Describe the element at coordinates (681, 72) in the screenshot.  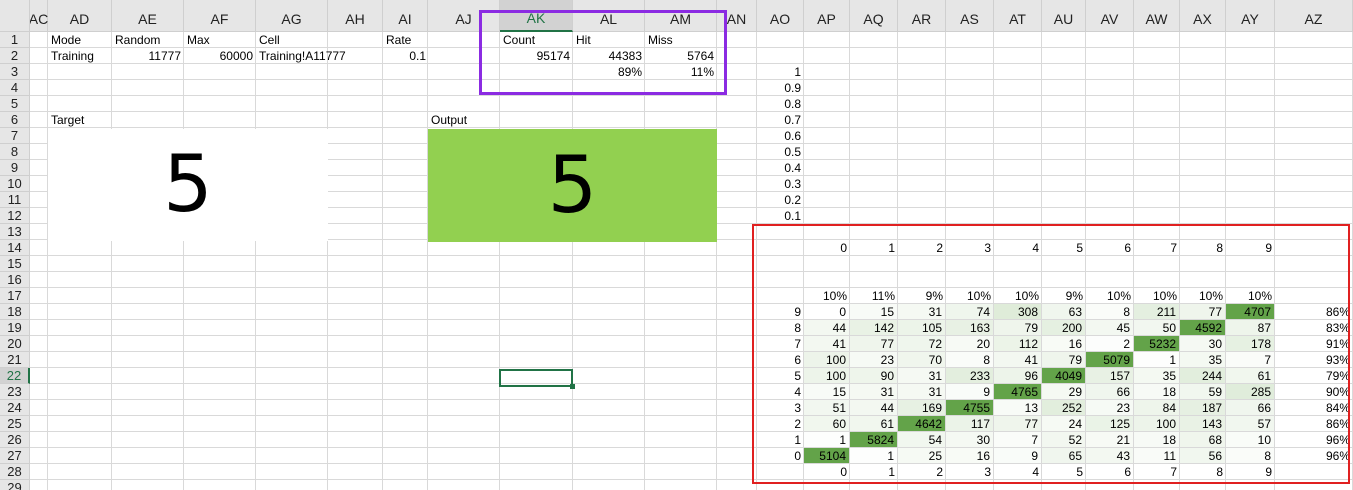
I see `miss-percent: 11%` at that location.